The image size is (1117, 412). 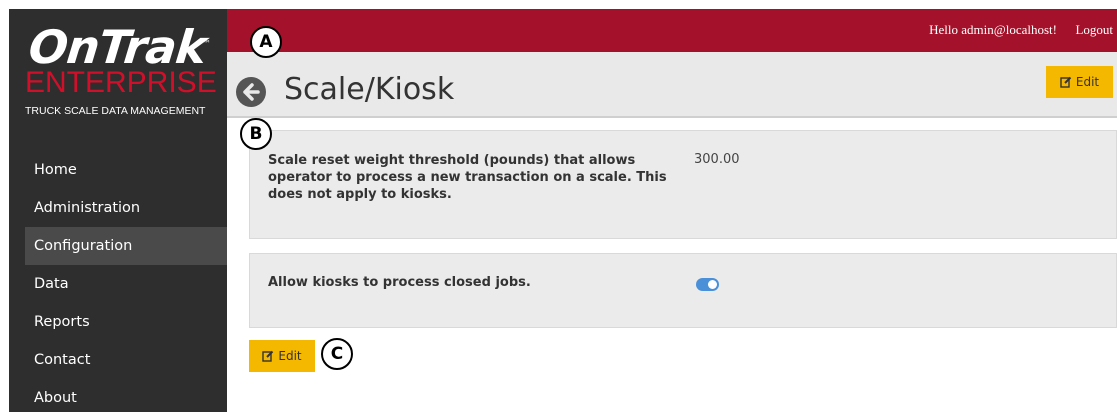 What do you see at coordinates (256, 134) in the screenshot?
I see `callout-marker-b: B` at bounding box center [256, 134].